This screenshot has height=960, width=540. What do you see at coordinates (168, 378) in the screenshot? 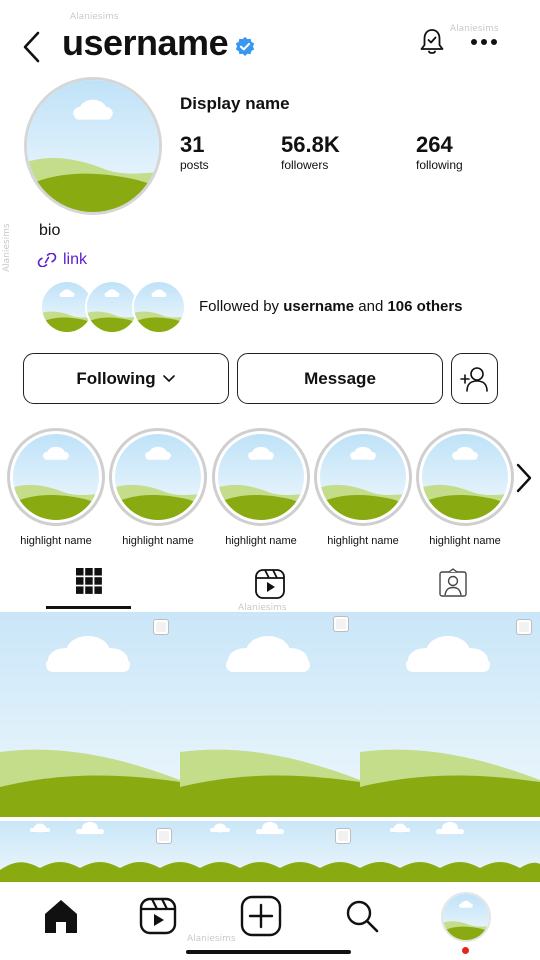
I see `chevron-down-icon` at bounding box center [168, 378].